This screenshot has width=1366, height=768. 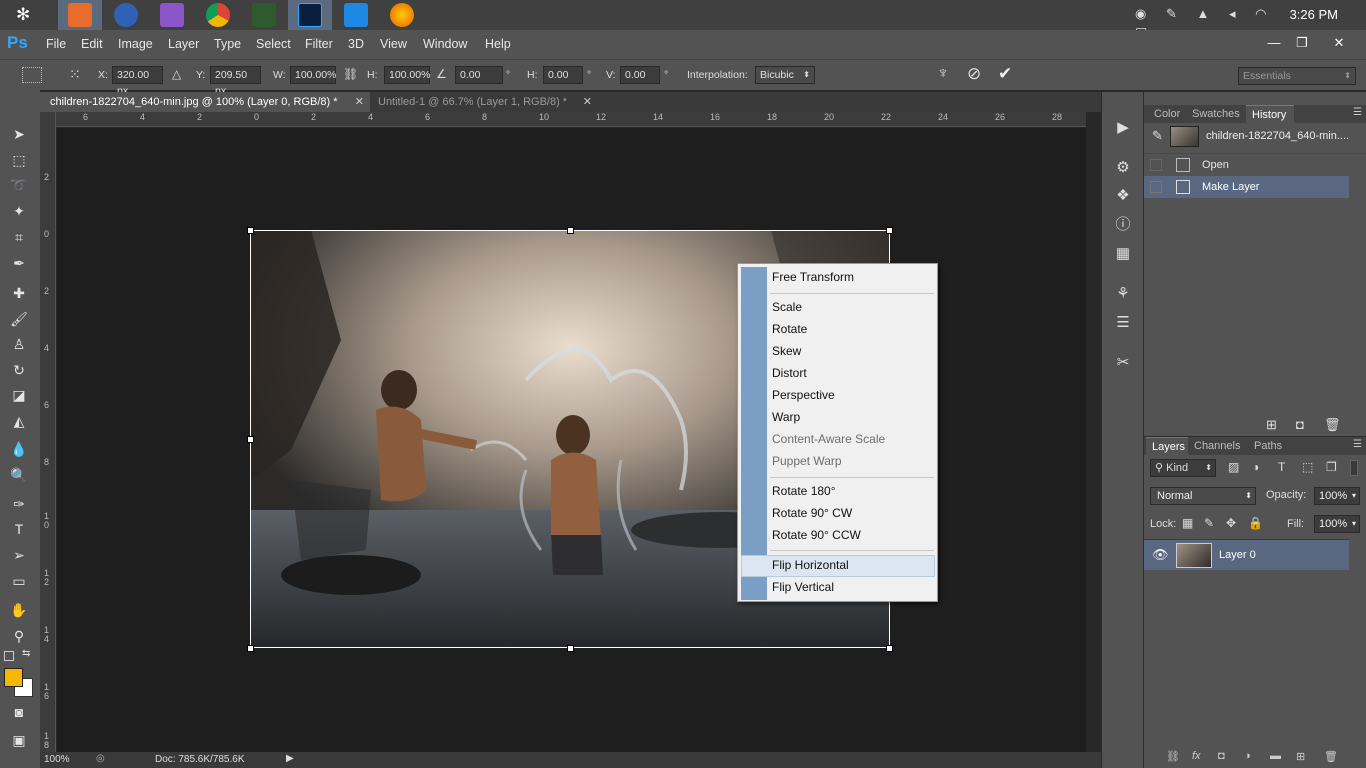 I want to click on menu-item-flip-horizontal: Flip Horizontal, so click(x=810, y=565).